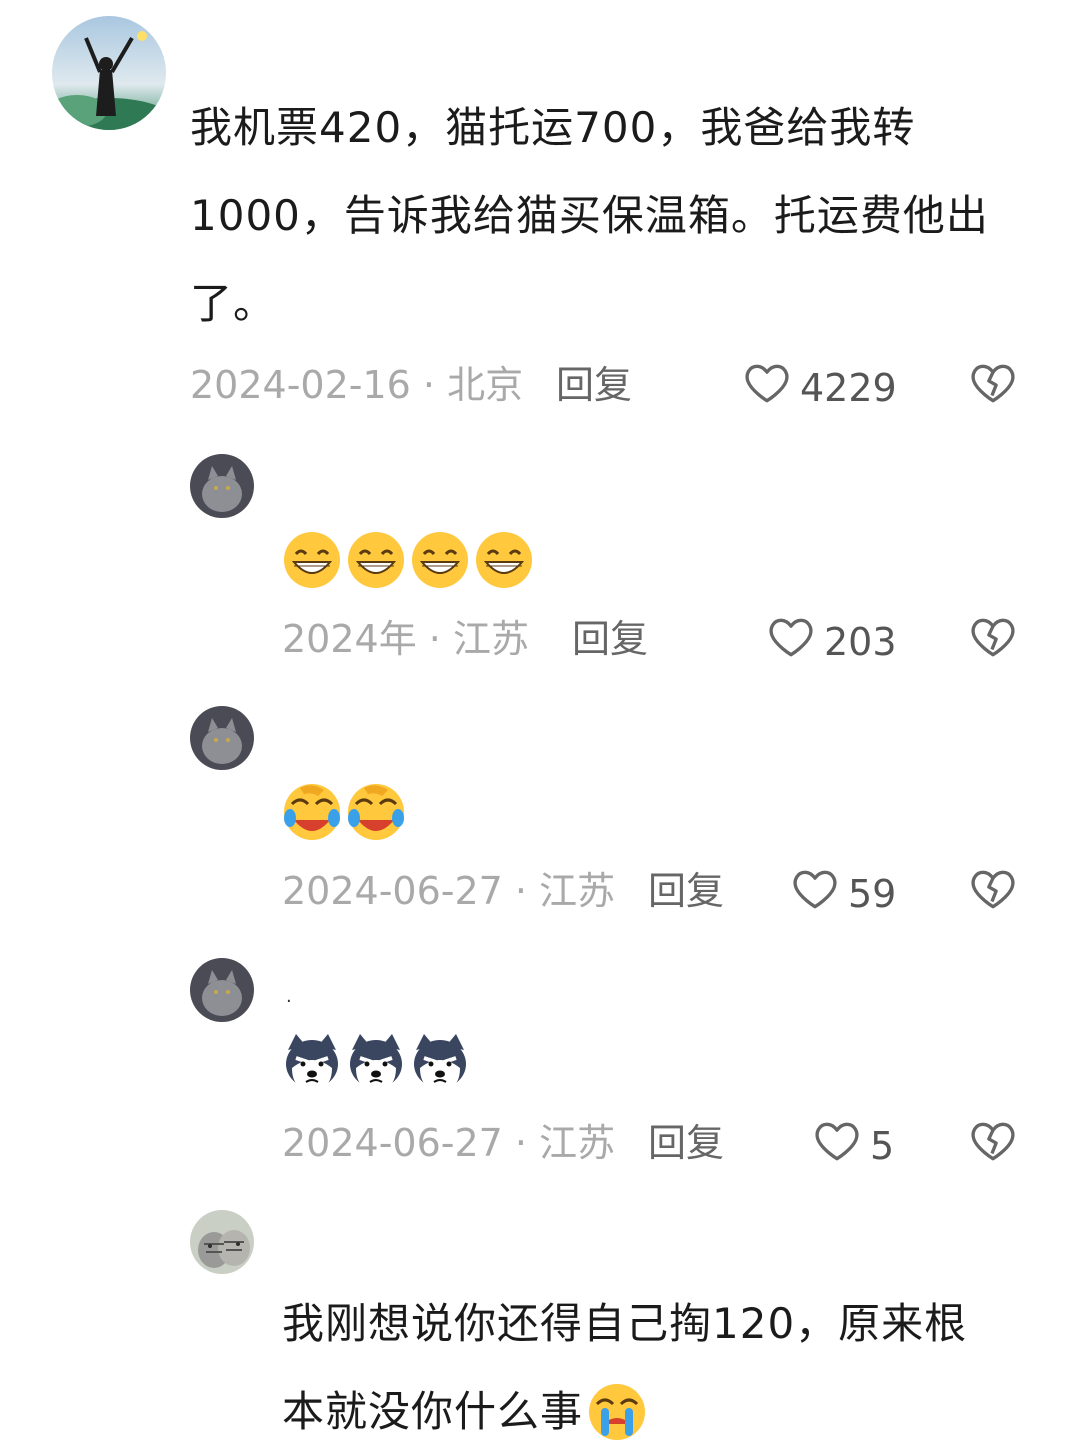  I want to click on crying-emoji-icon, so click(617, 1412).